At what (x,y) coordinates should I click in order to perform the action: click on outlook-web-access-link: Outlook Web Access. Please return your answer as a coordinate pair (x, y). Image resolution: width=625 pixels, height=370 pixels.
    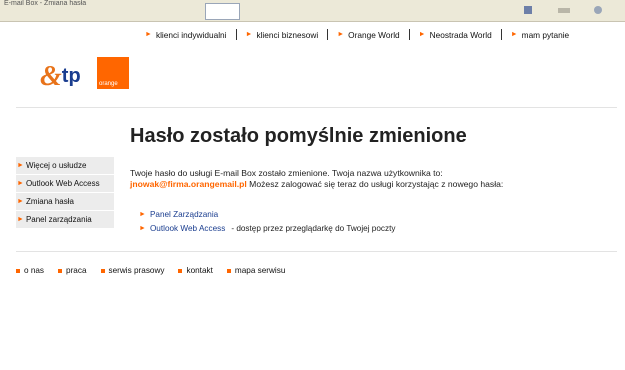
    Looking at the image, I should click on (187, 228).